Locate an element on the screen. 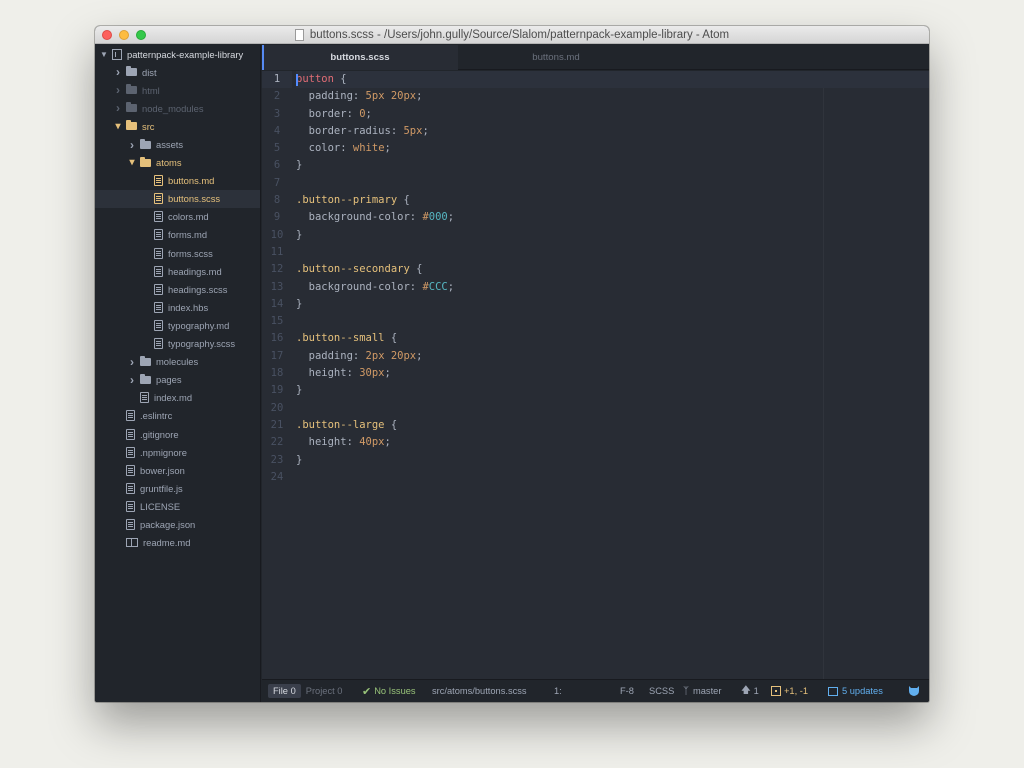 The height and width of the screenshot is (768, 1024). code-token: background-color: is located at coordinates (359, 286).